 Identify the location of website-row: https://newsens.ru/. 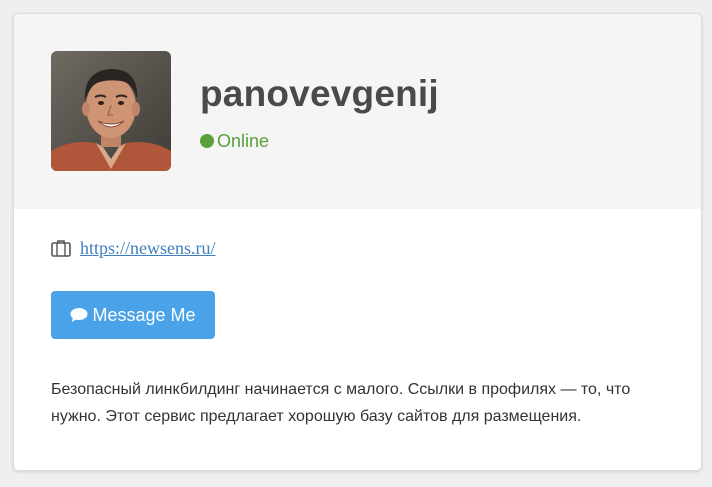
(133, 248).